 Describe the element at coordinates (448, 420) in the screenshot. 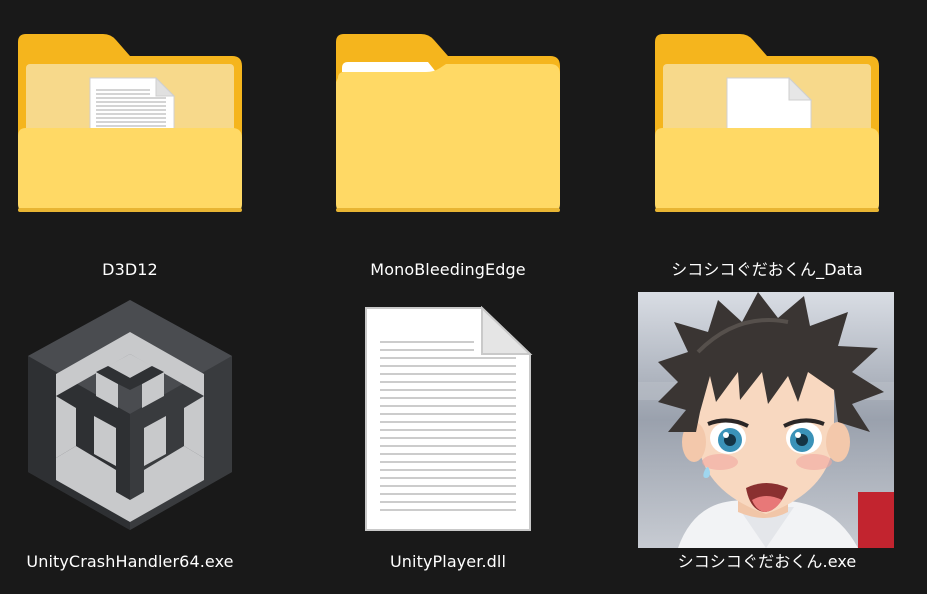

I see `document-icon` at that location.